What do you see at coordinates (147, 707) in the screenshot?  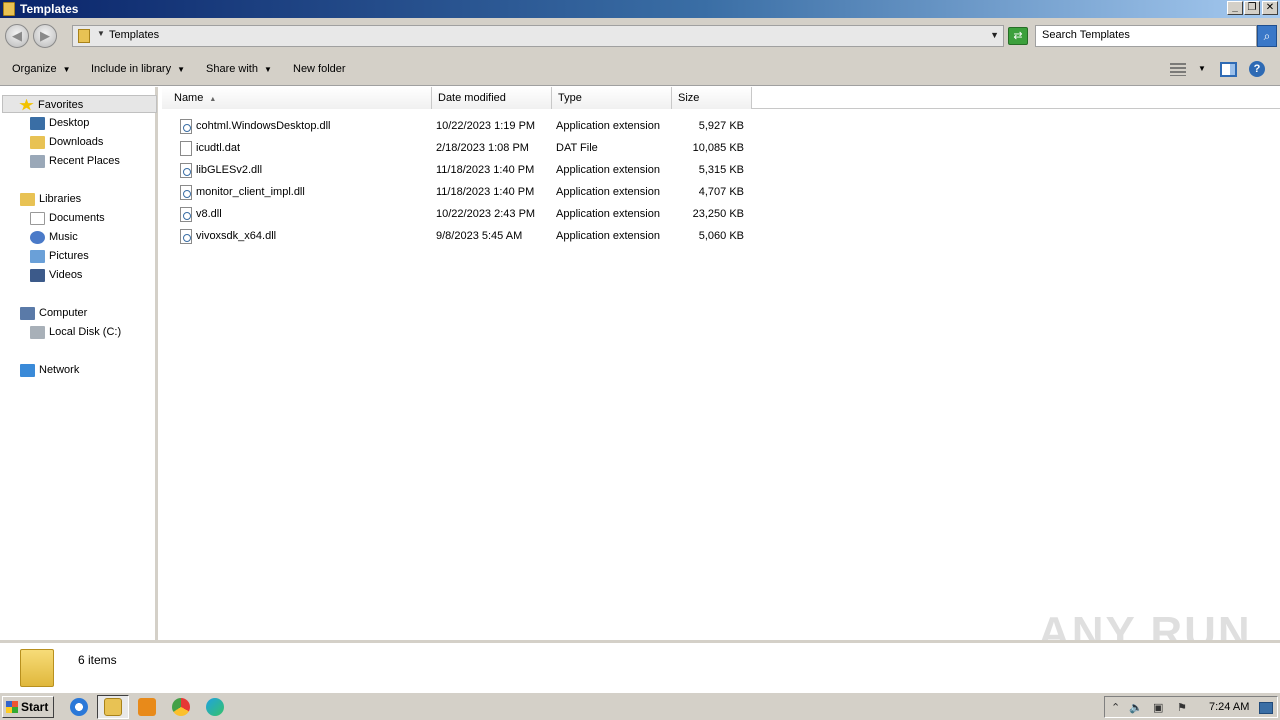 I see `media-player-icon` at bounding box center [147, 707].